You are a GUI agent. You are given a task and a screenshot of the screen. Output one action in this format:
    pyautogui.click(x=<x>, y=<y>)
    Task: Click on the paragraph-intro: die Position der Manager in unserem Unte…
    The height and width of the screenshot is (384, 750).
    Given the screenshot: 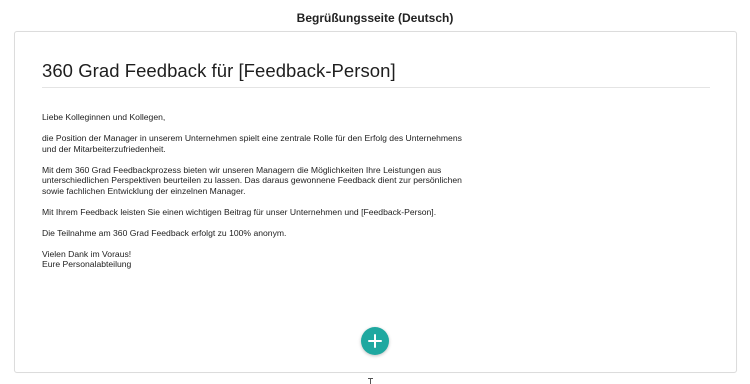 What is the action you would take?
    pyautogui.click(x=272, y=143)
    